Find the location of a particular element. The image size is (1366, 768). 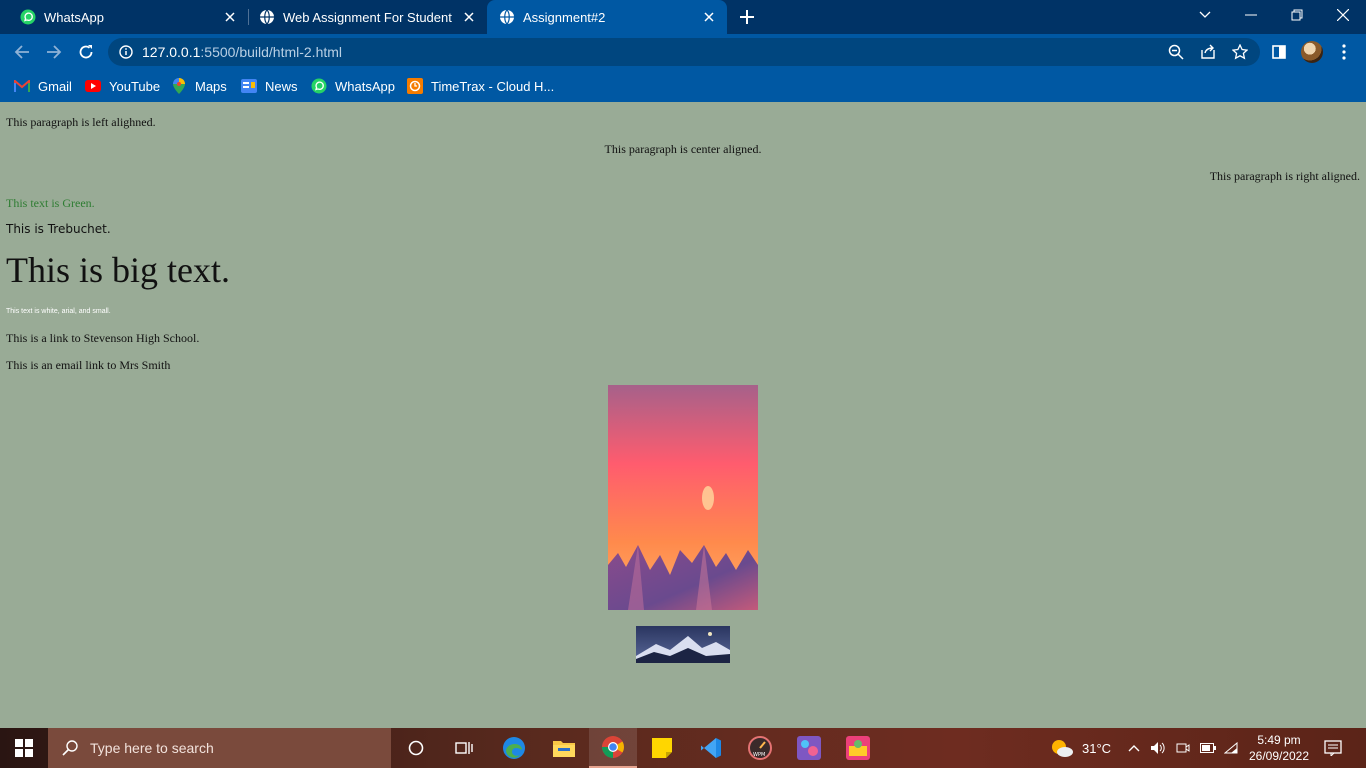

bookmark-whatsapp: WhatsApp is located at coordinates (353, 86).